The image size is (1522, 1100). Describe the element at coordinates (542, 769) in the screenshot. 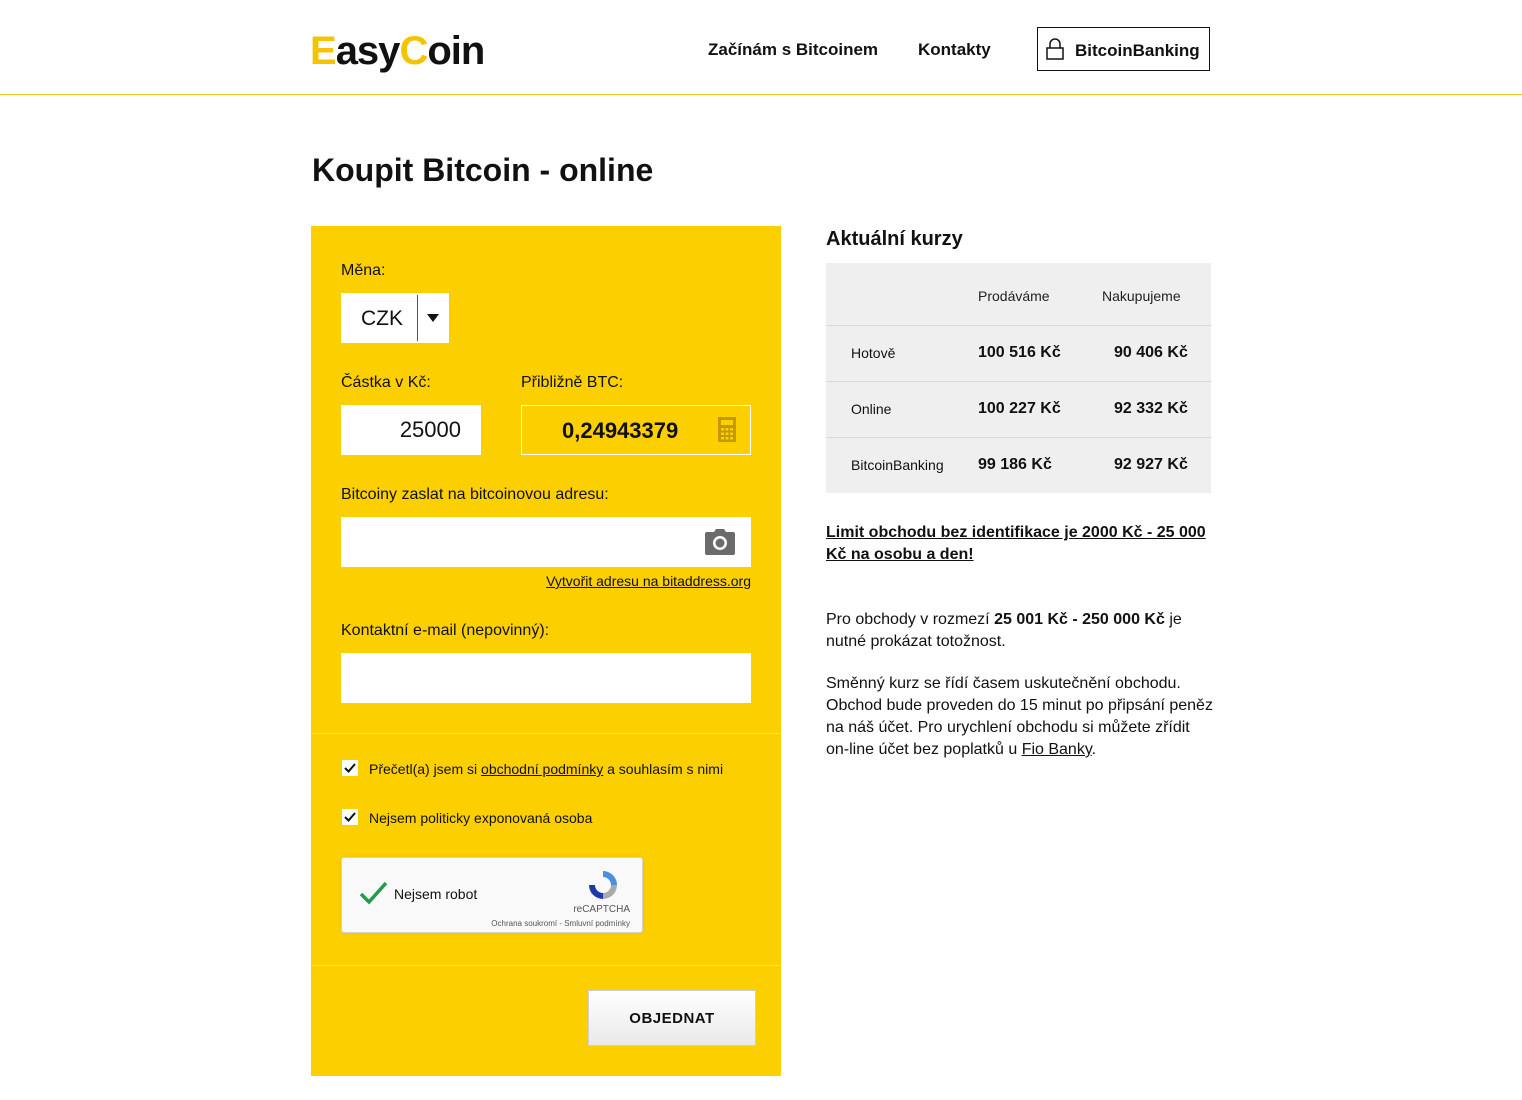

I see `terms-link: obchodní podmínky` at that location.